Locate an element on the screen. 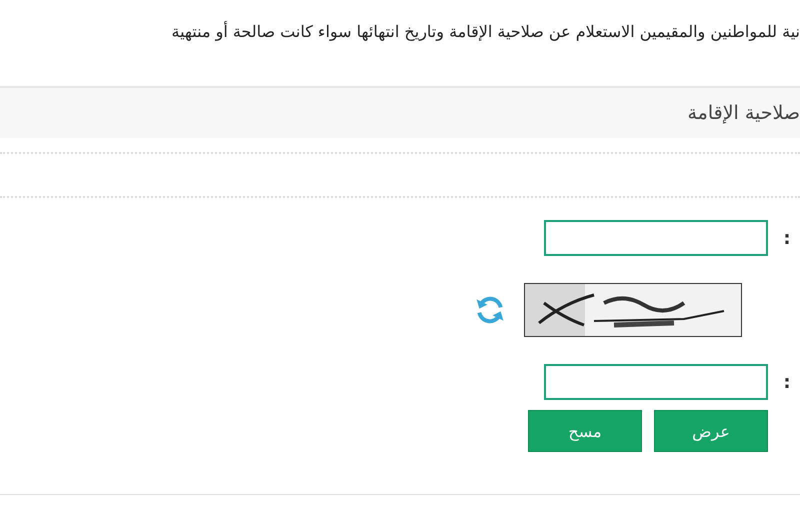  view-button: عرض is located at coordinates (711, 431).